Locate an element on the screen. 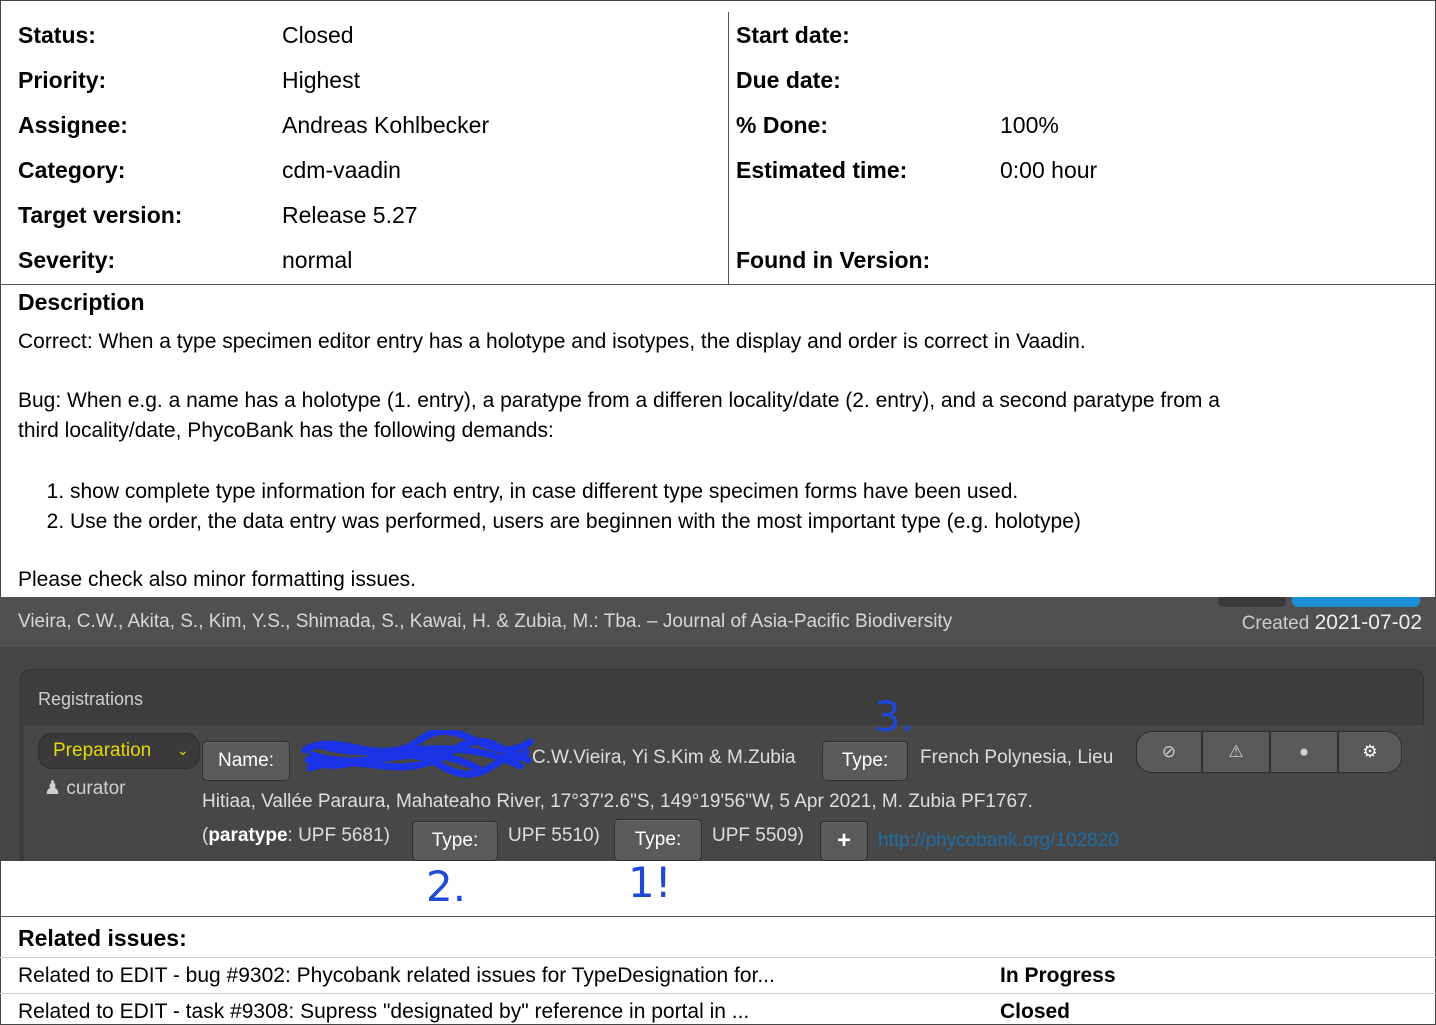 Image resolution: width=1436 pixels, height=1025 pixels. annotation-1: 1! is located at coordinates (650, 882).